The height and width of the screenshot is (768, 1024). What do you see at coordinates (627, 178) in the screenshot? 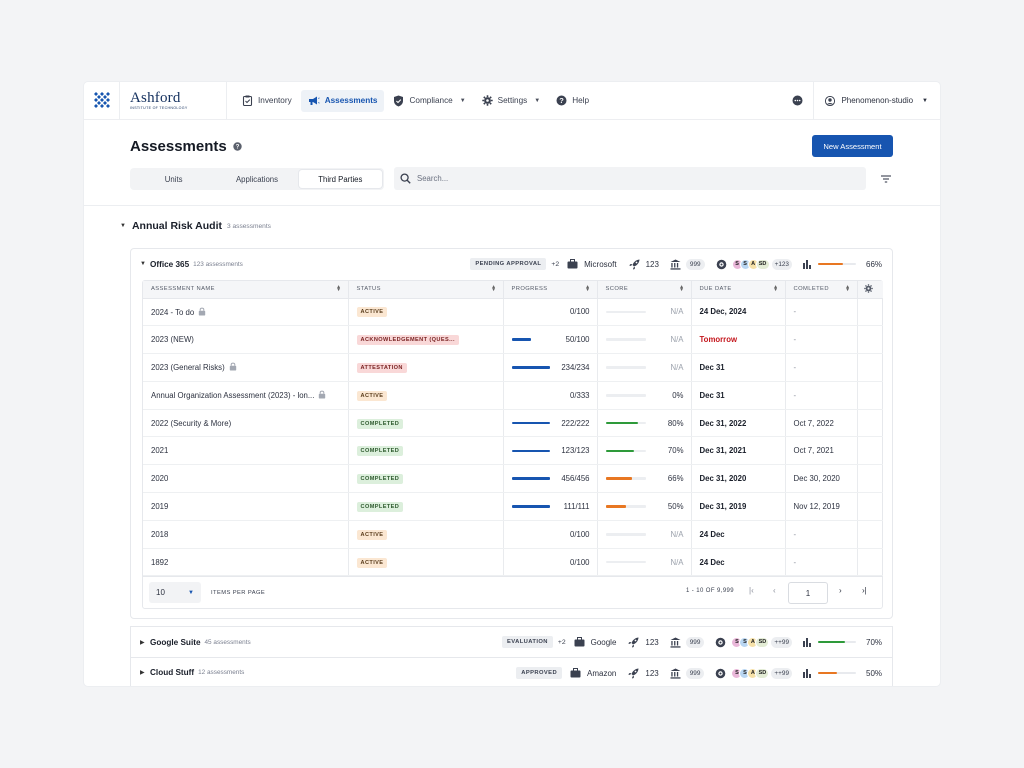
I see `search-input` at bounding box center [627, 178].